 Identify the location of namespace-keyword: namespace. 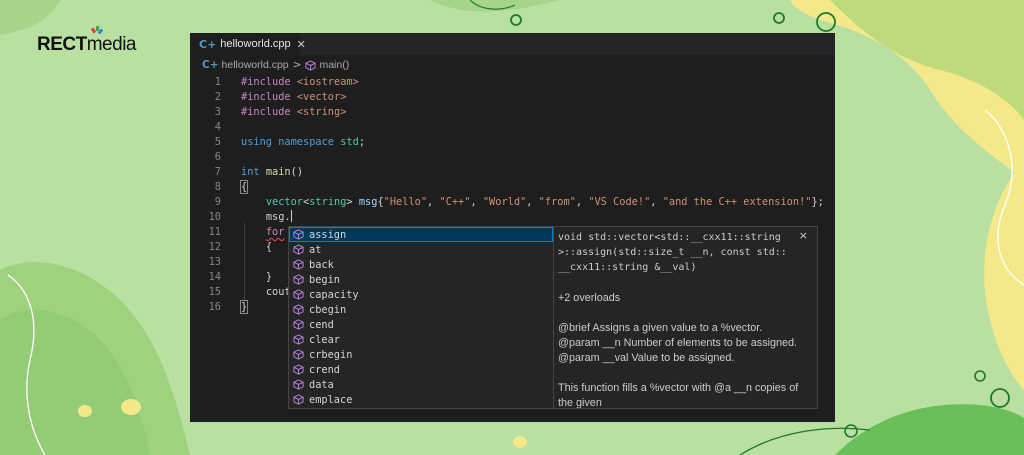
(306, 142).